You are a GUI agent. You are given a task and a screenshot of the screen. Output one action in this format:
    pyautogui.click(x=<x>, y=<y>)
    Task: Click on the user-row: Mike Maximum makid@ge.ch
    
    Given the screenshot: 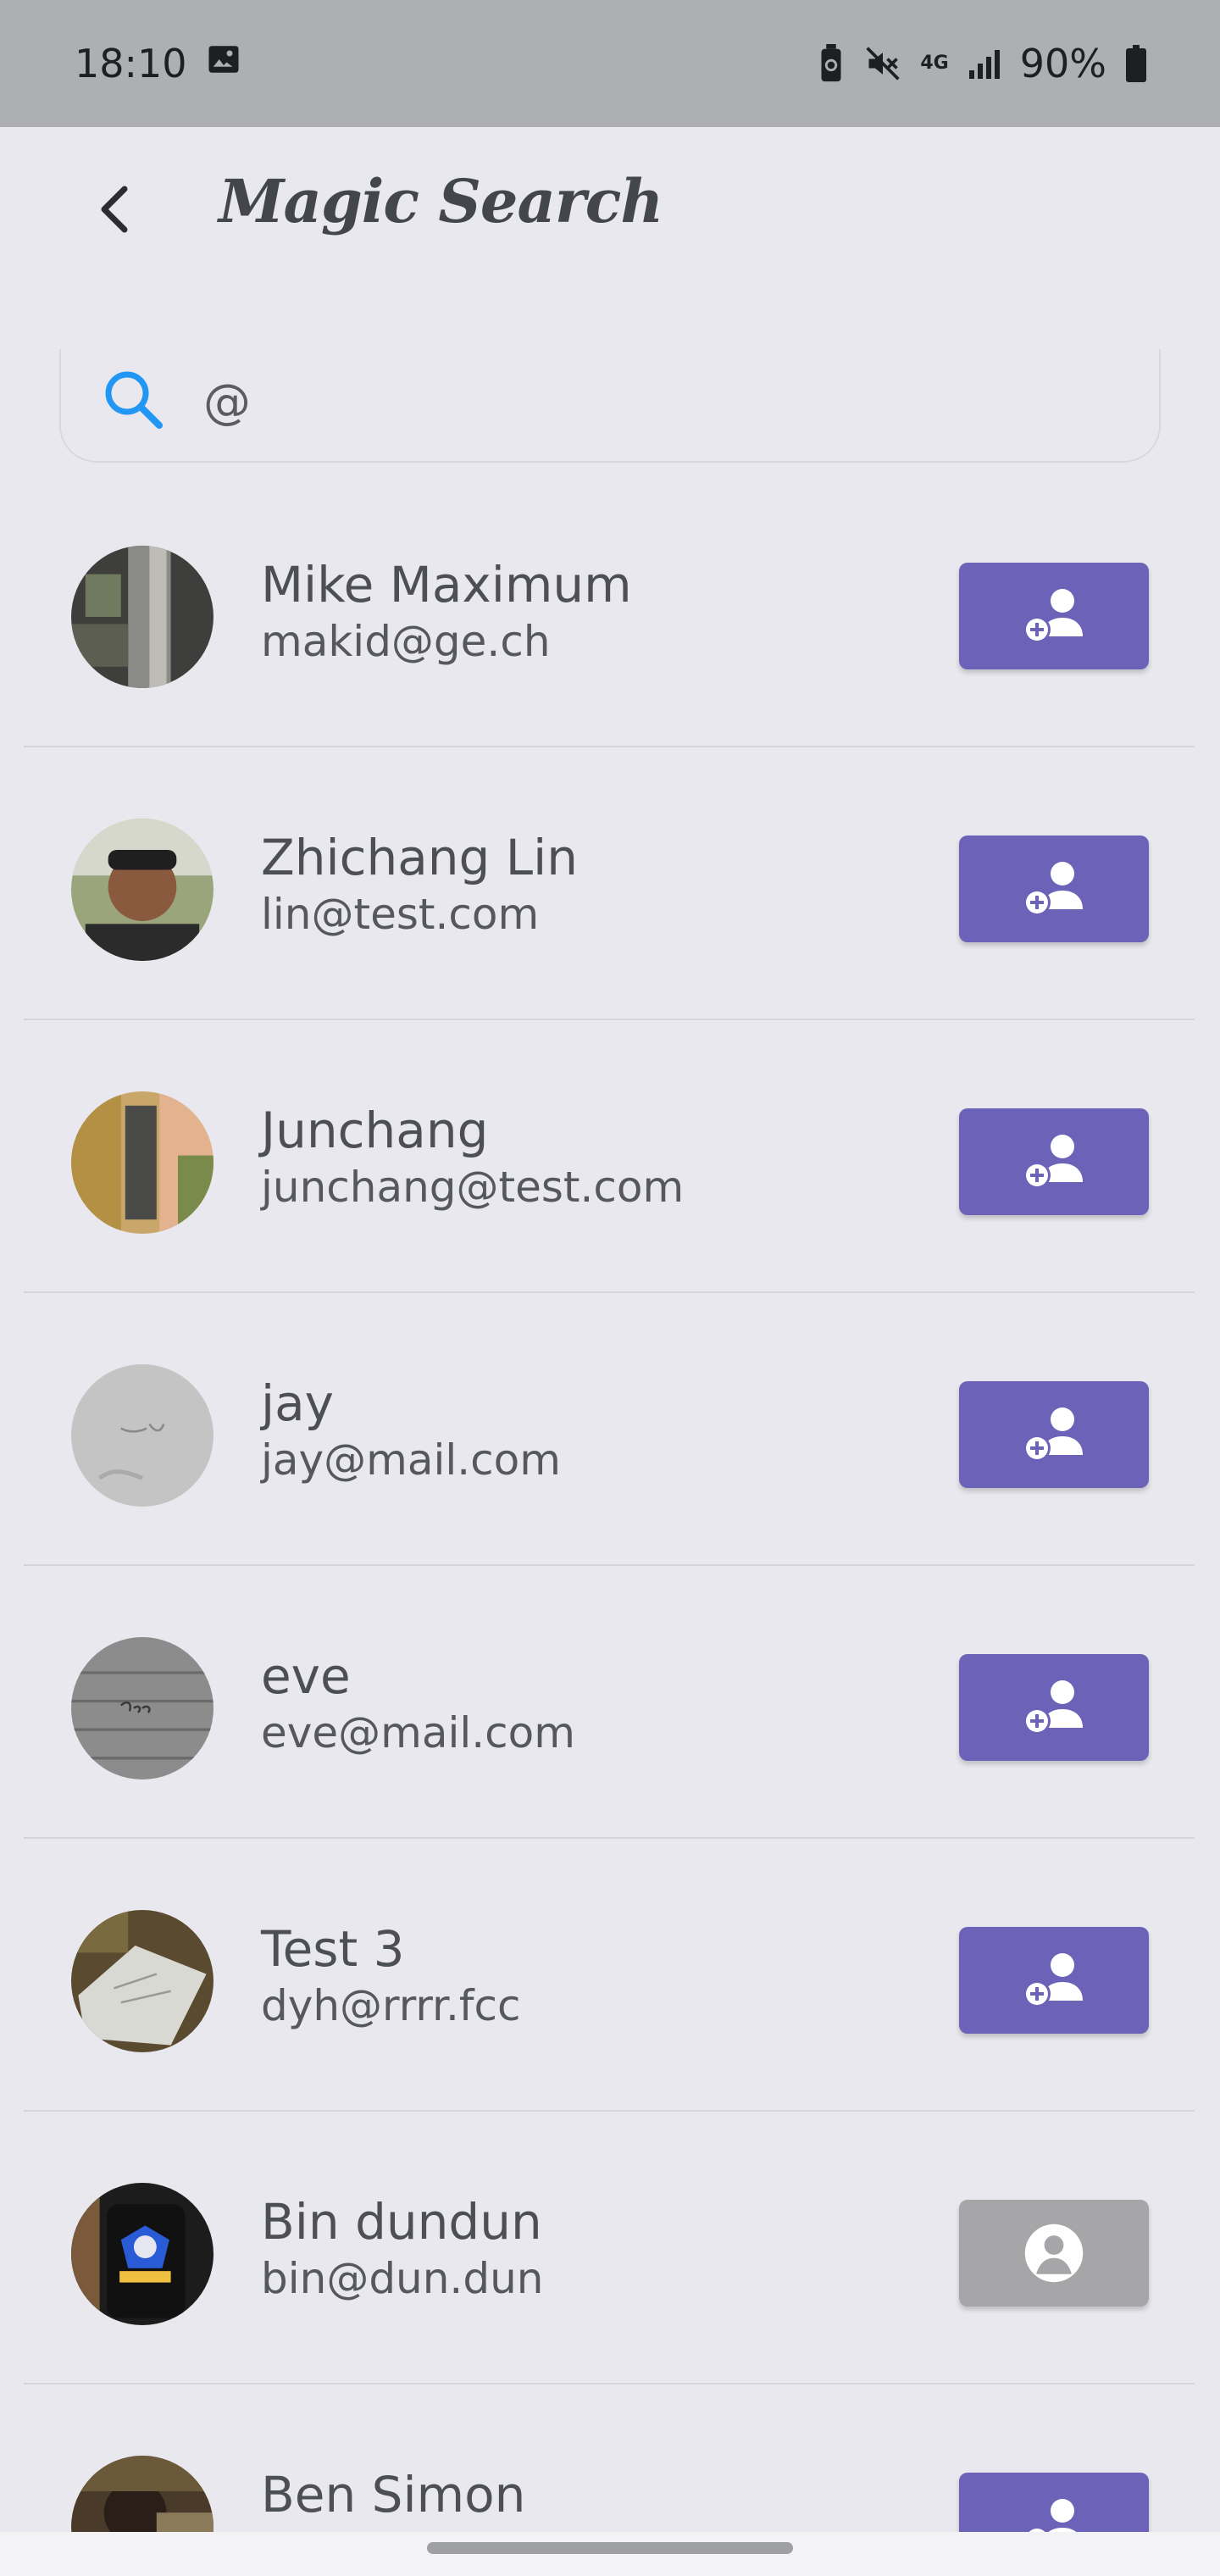 What is the action you would take?
    pyautogui.click(x=610, y=611)
    